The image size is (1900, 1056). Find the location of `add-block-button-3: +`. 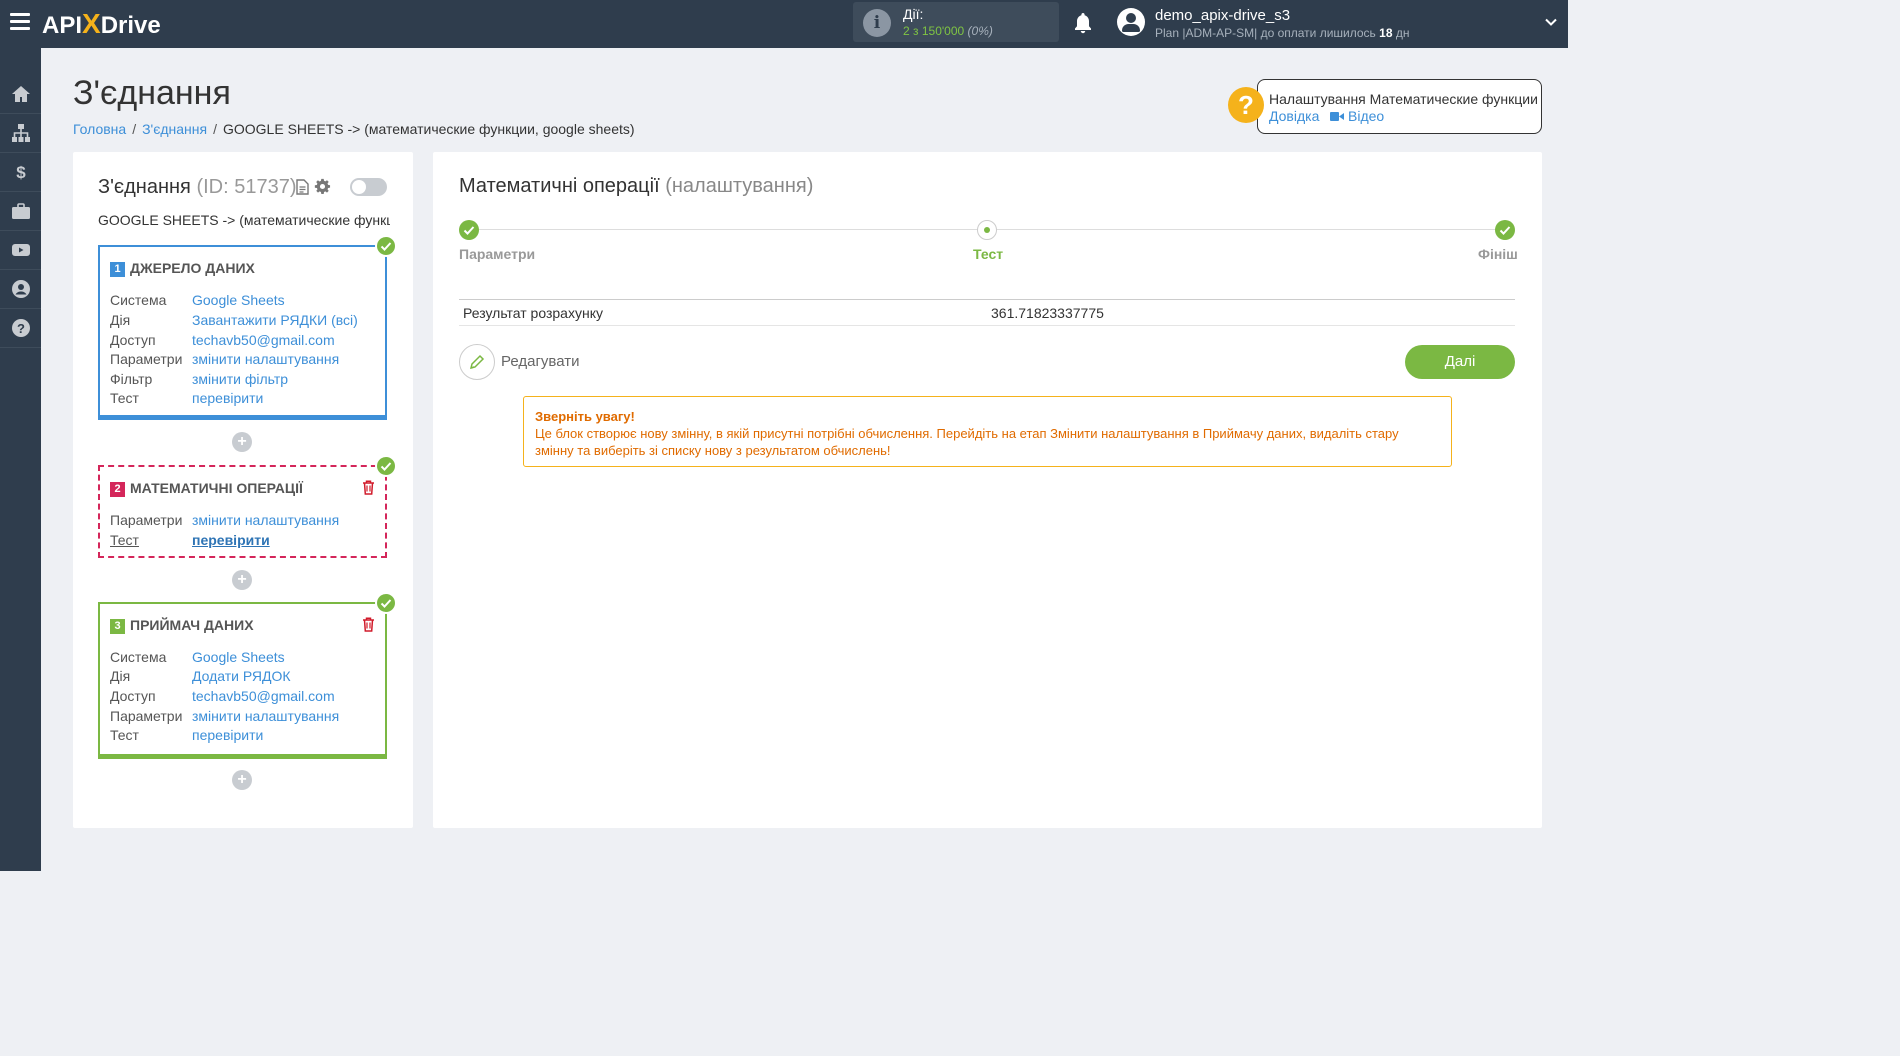

add-block-button-3: + is located at coordinates (242, 780).